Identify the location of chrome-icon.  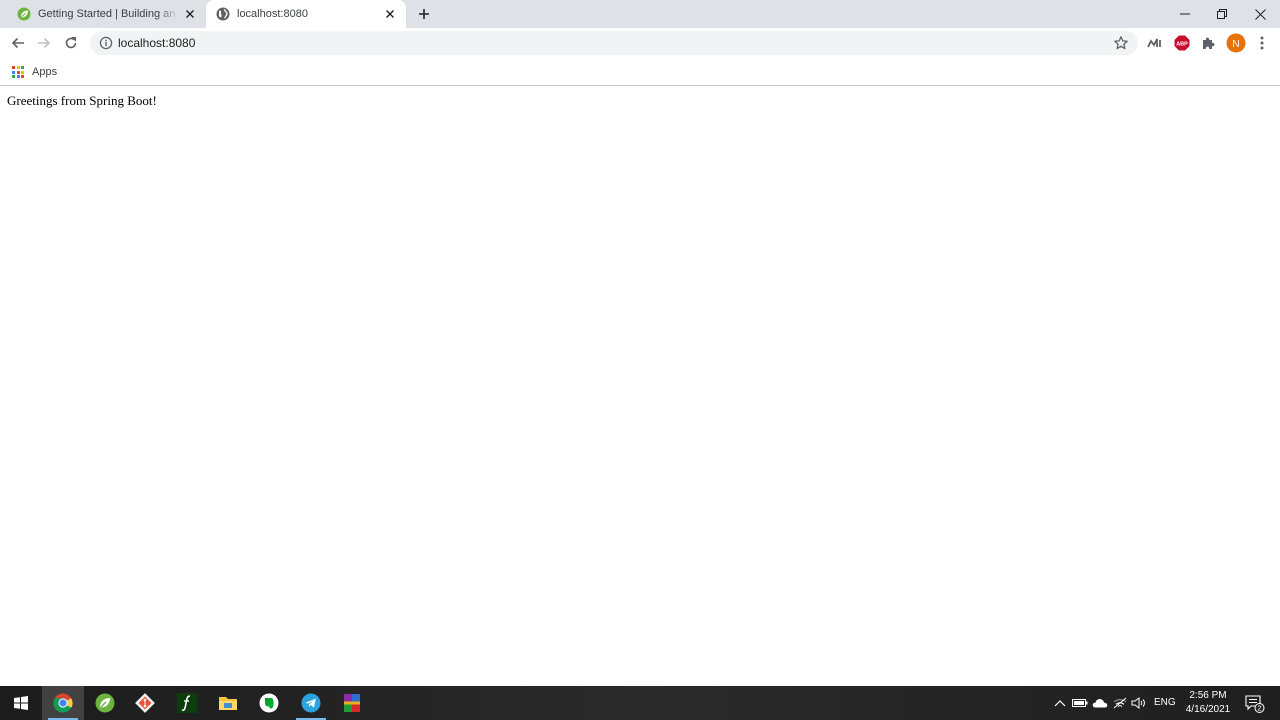
(63, 703).